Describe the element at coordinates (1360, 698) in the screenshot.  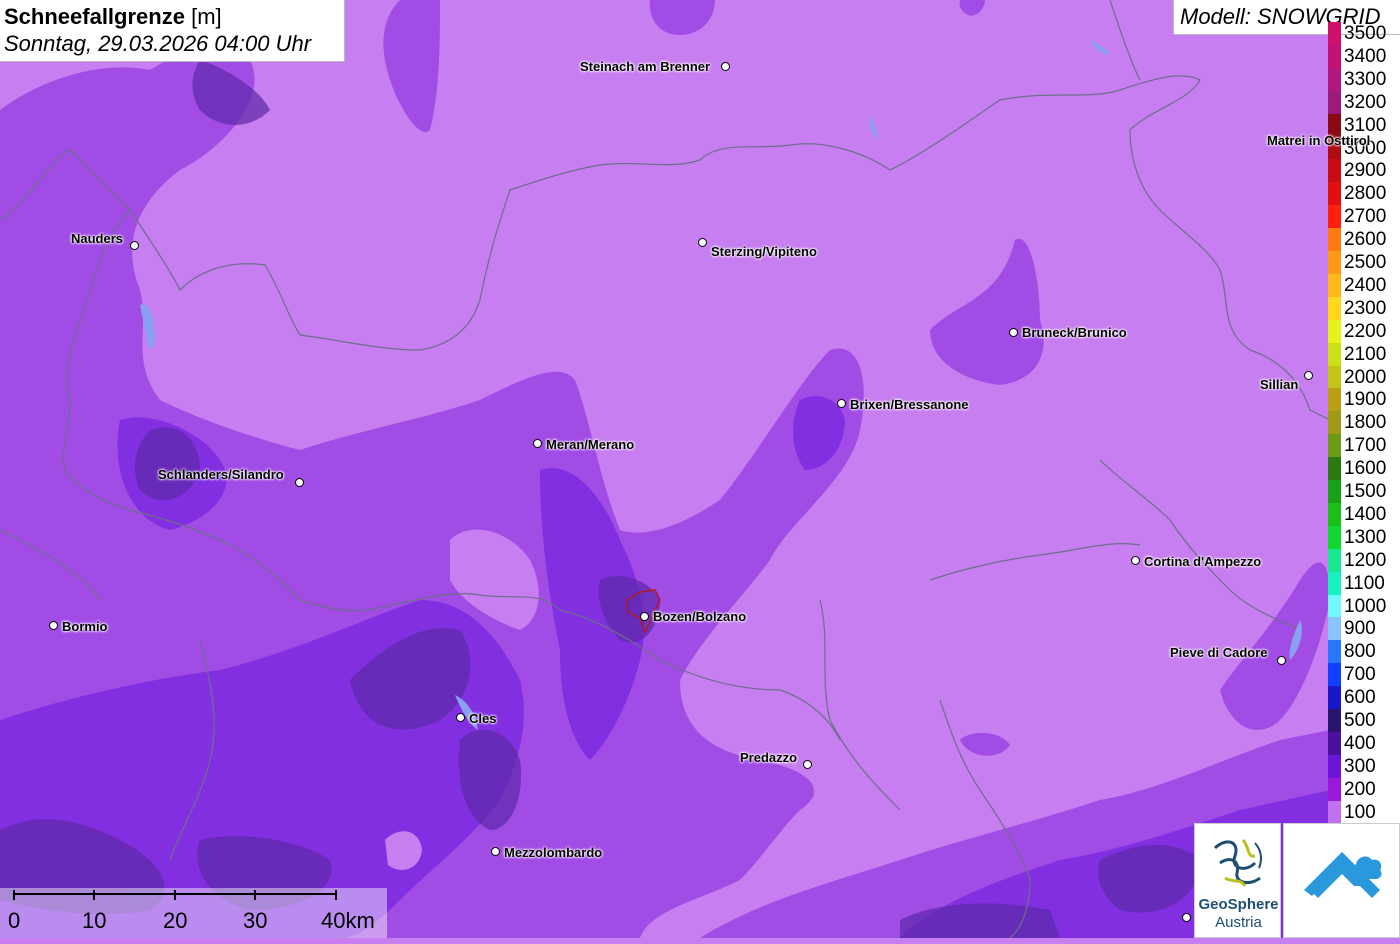
I see `legend-label: 600` at that location.